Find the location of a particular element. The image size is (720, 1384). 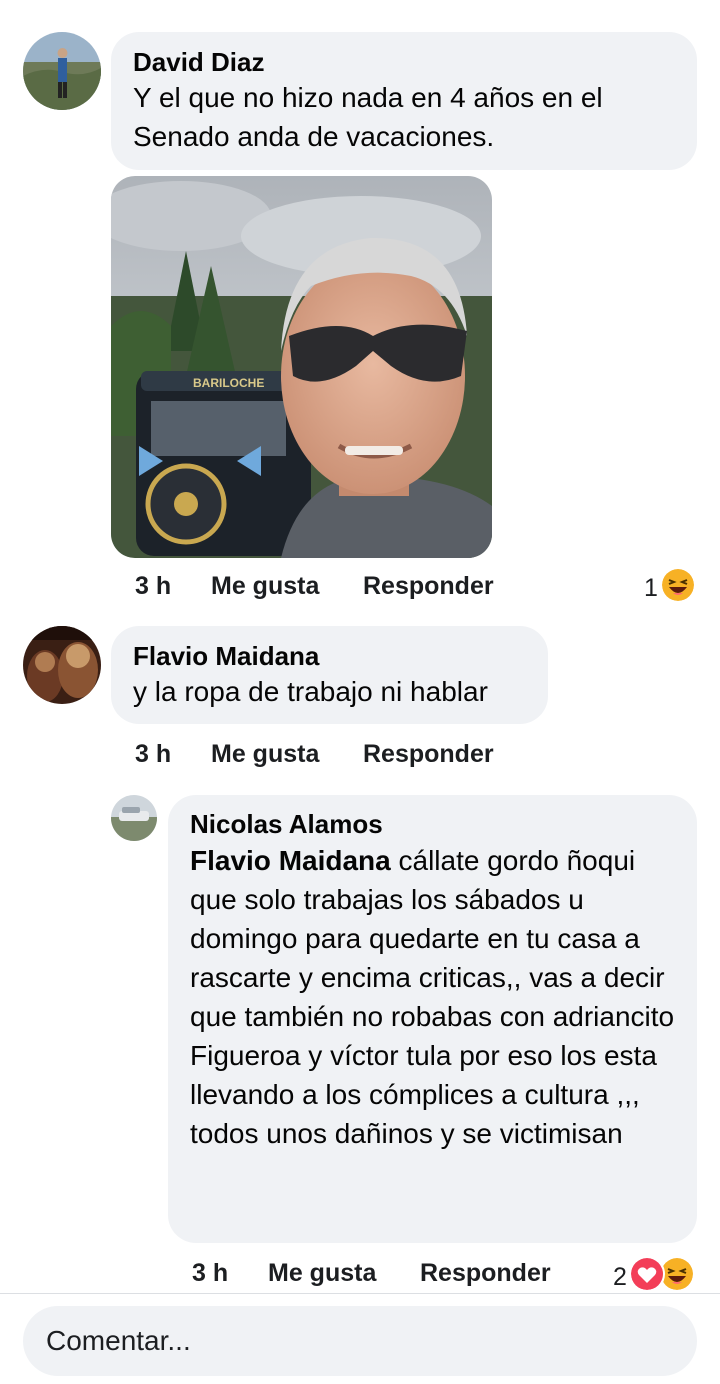

comment-author: Flavio Maidana is located at coordinates (329, 656).